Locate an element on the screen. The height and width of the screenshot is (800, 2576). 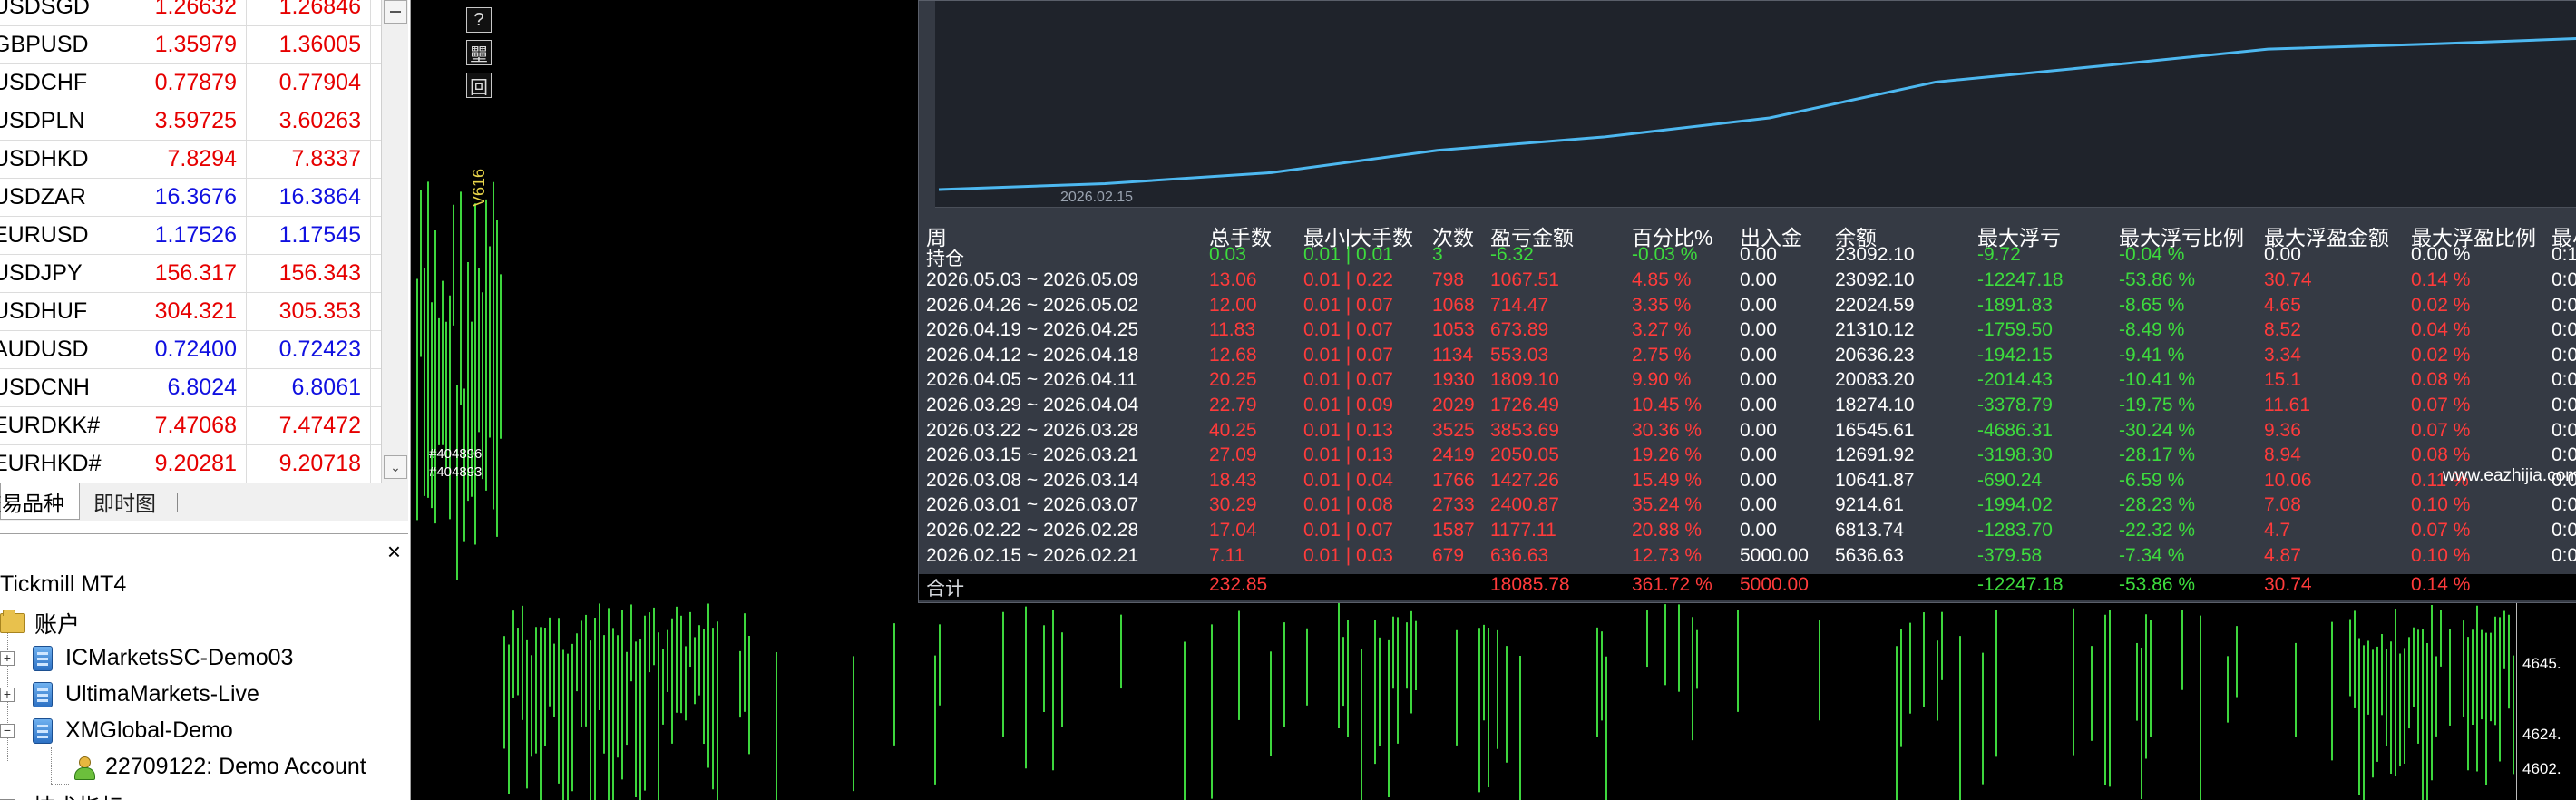
cell-balance: 10641.87 is located at coordinates (1875, 480).